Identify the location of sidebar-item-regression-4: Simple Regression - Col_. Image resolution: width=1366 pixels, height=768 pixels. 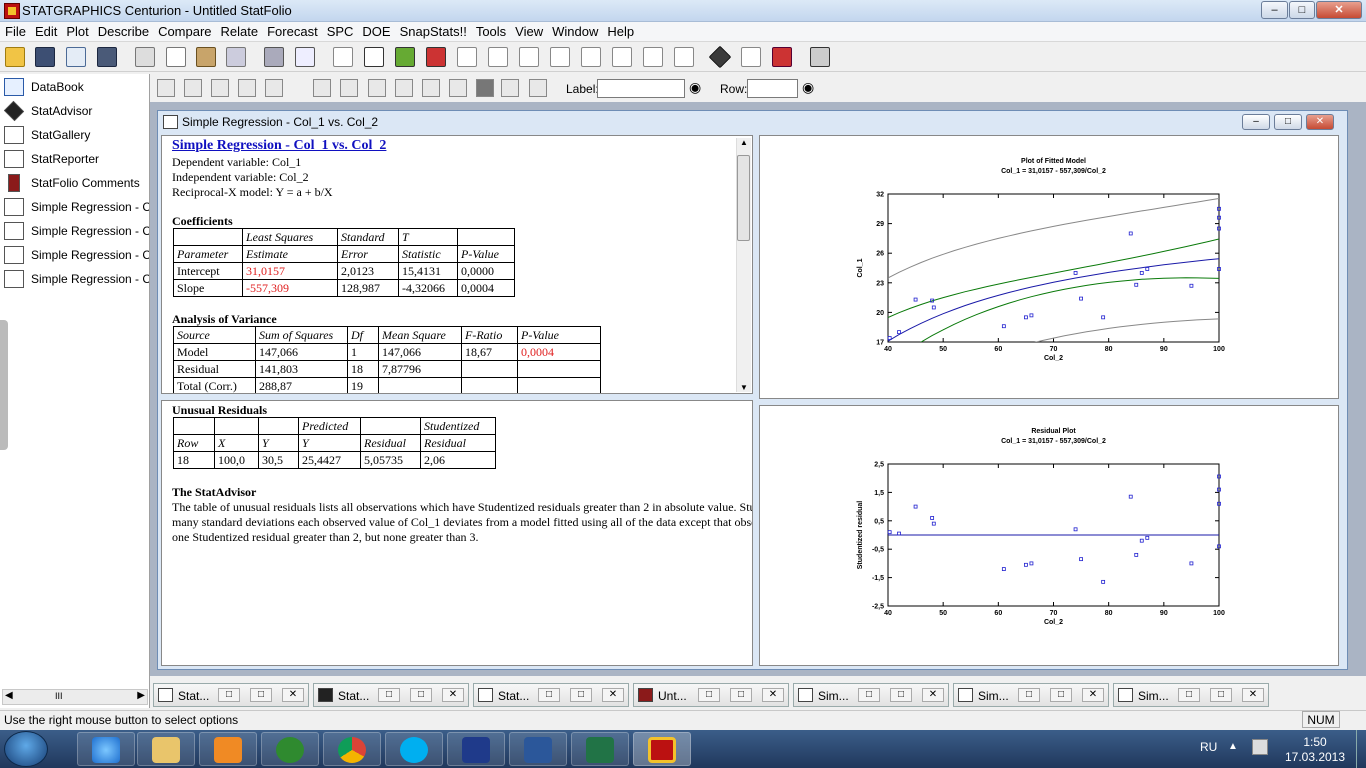
(75, 279).